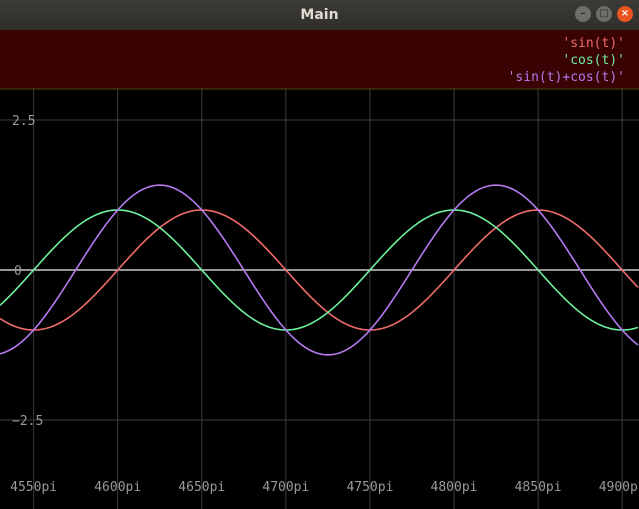 This screenshot has width=639, height=509. I want to click on x-tick-label: 4700pi, so click(285, 487).